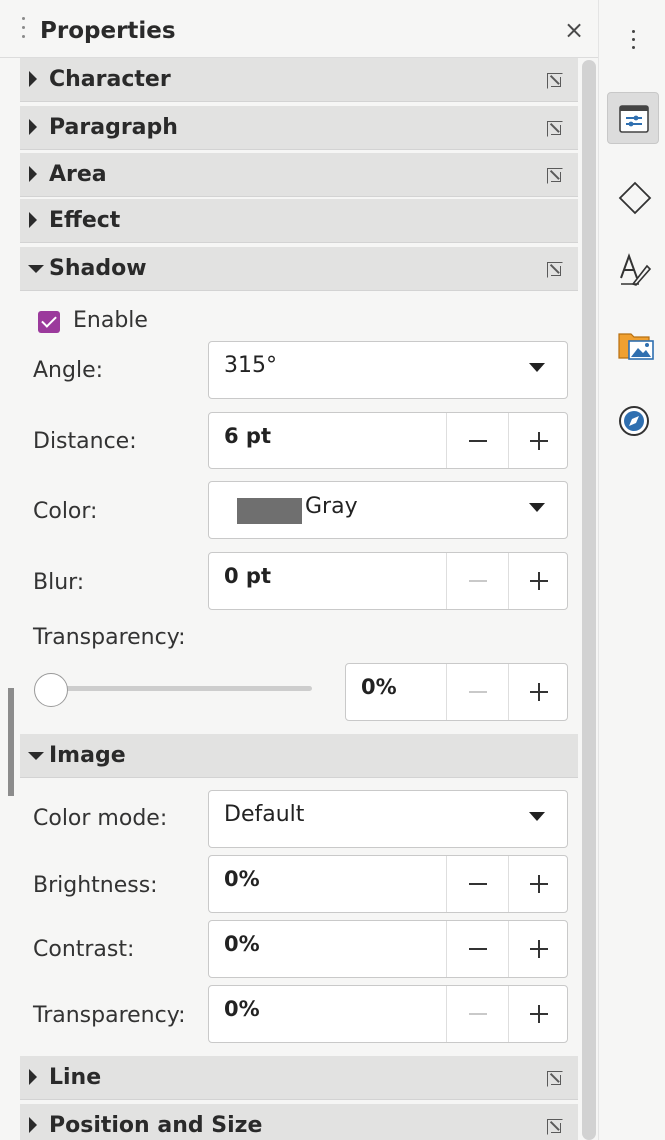  What do you see at coordinates (95, 885) in the screenshot?
I see `brightness-label: Brightness:` at bounding box center [95, 885].